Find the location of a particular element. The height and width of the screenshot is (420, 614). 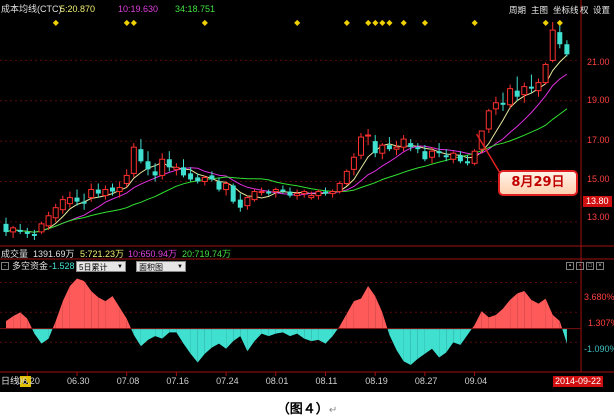

period-select: 5日累计 ▼ is located at coordinates (101, 266).